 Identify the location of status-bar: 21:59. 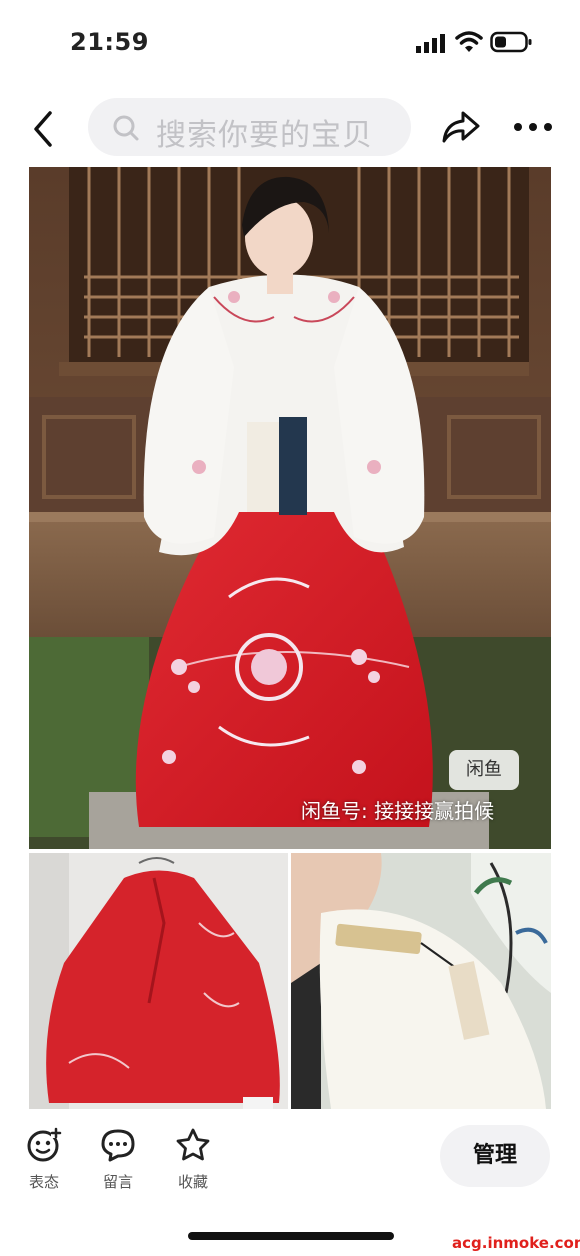
(290, 43).